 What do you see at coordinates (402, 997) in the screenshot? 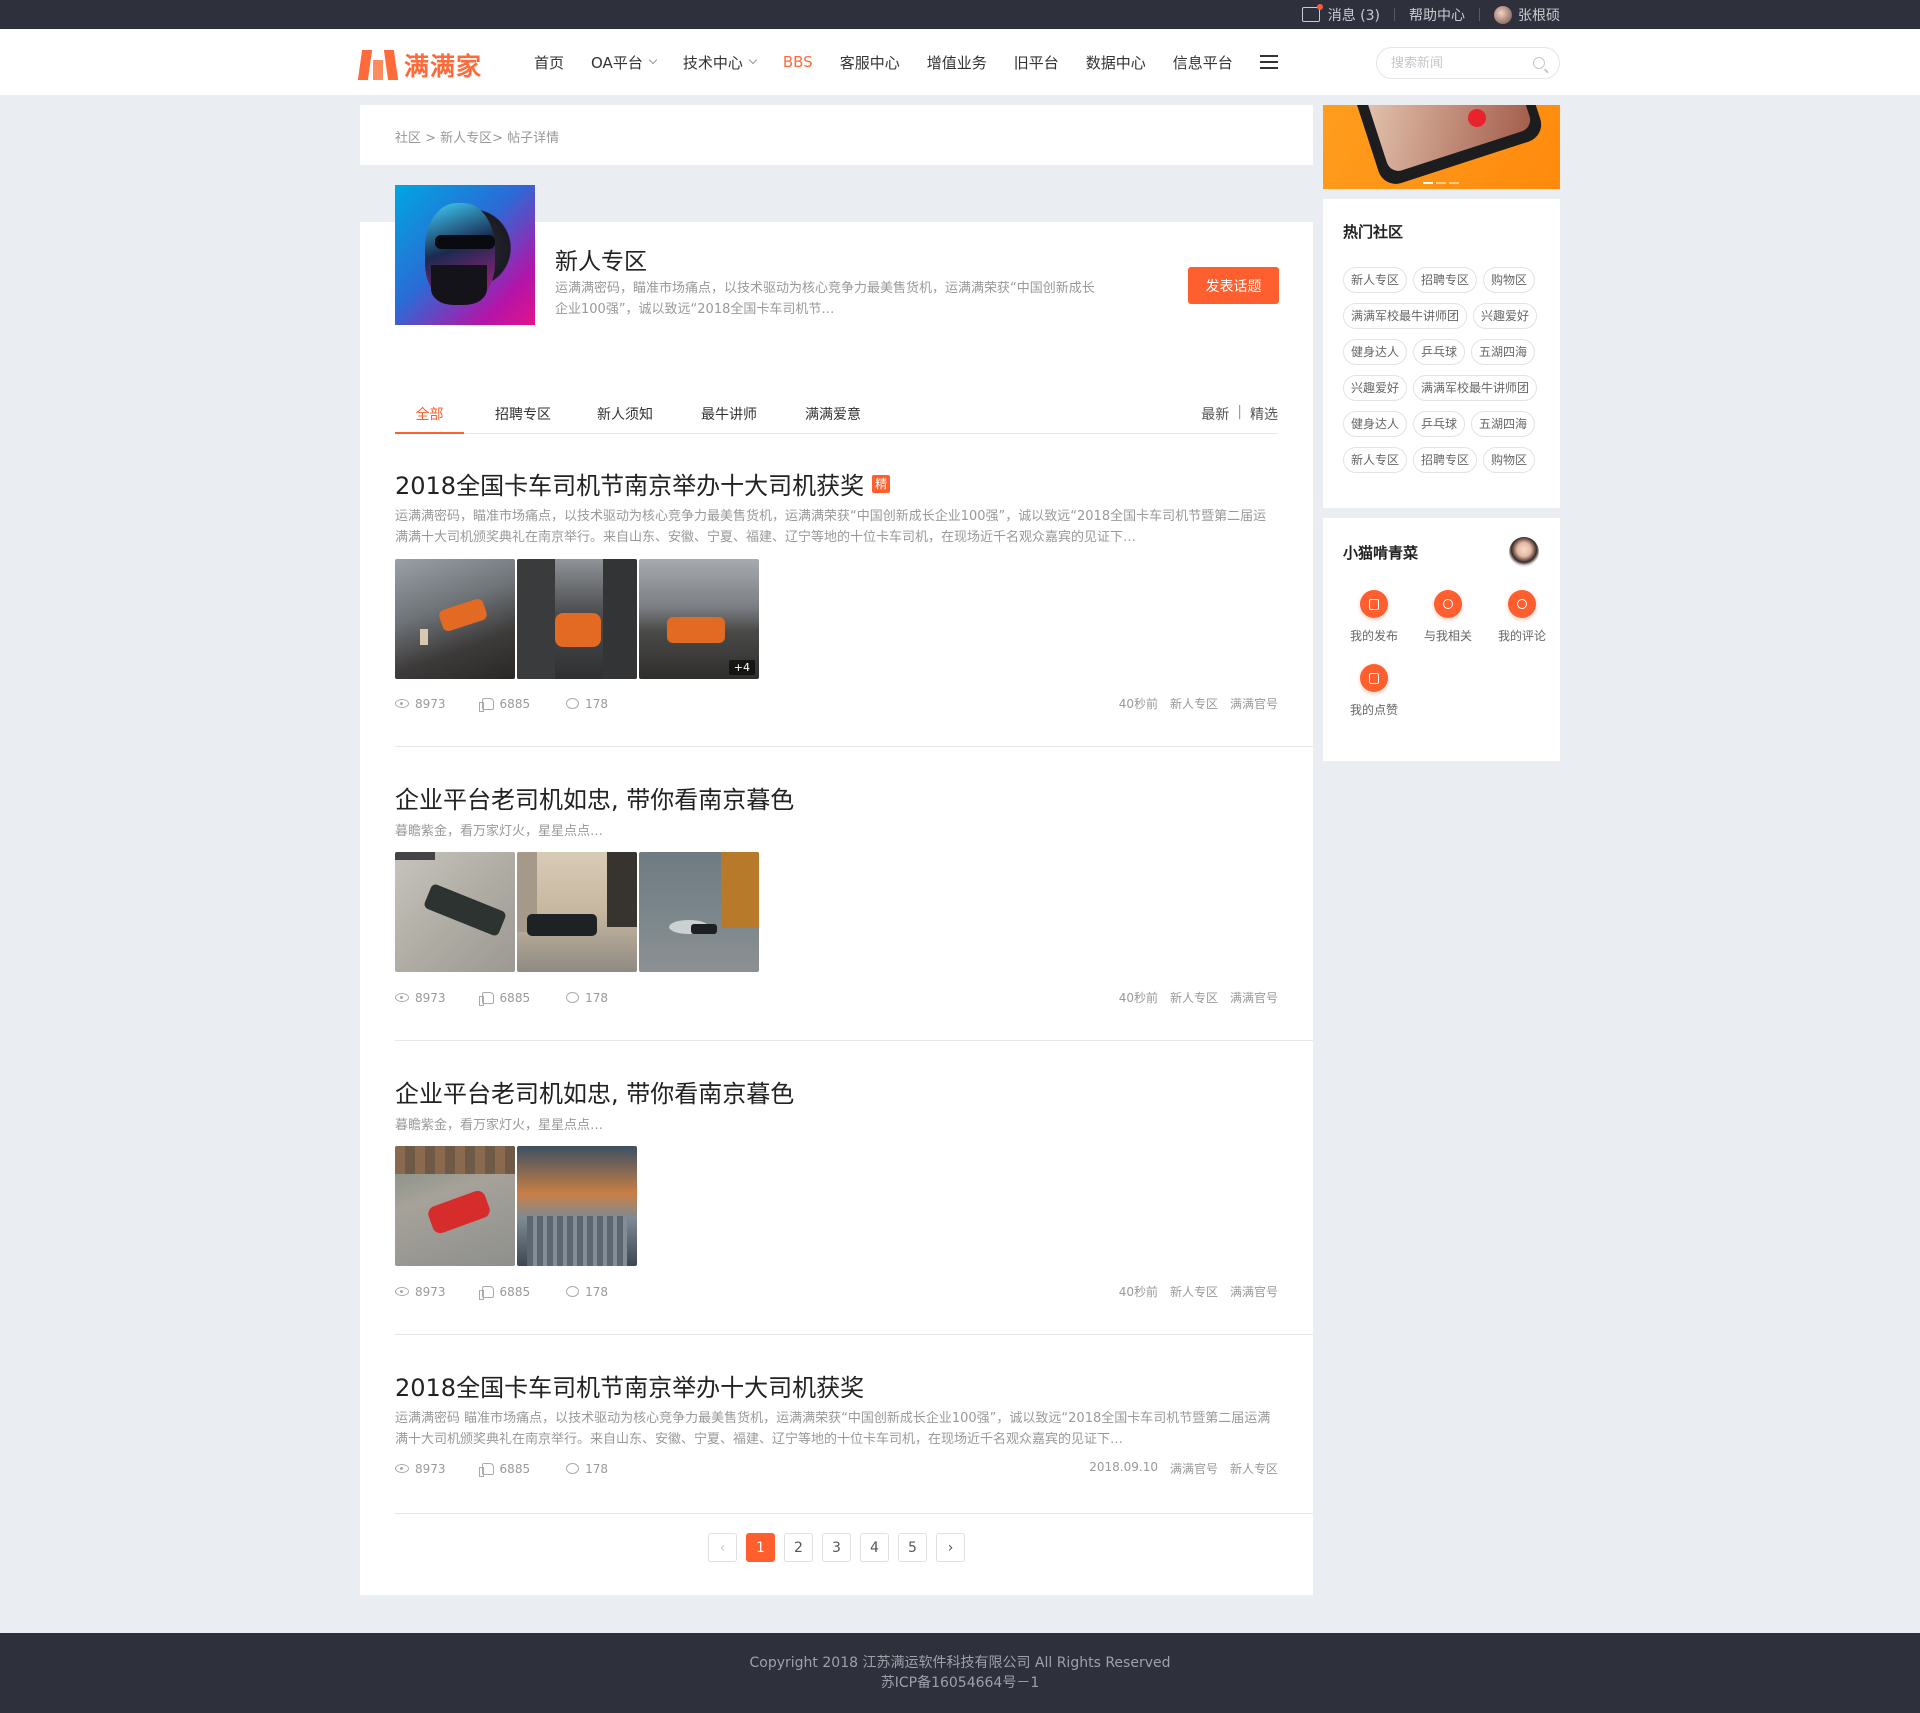
I see `views-icon` at bounding box center [402, 997].